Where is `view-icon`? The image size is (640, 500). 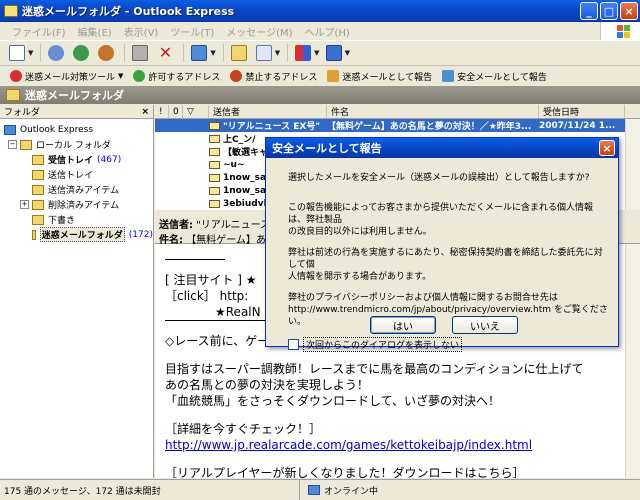
view-icon is located at coordinates (333, 53).